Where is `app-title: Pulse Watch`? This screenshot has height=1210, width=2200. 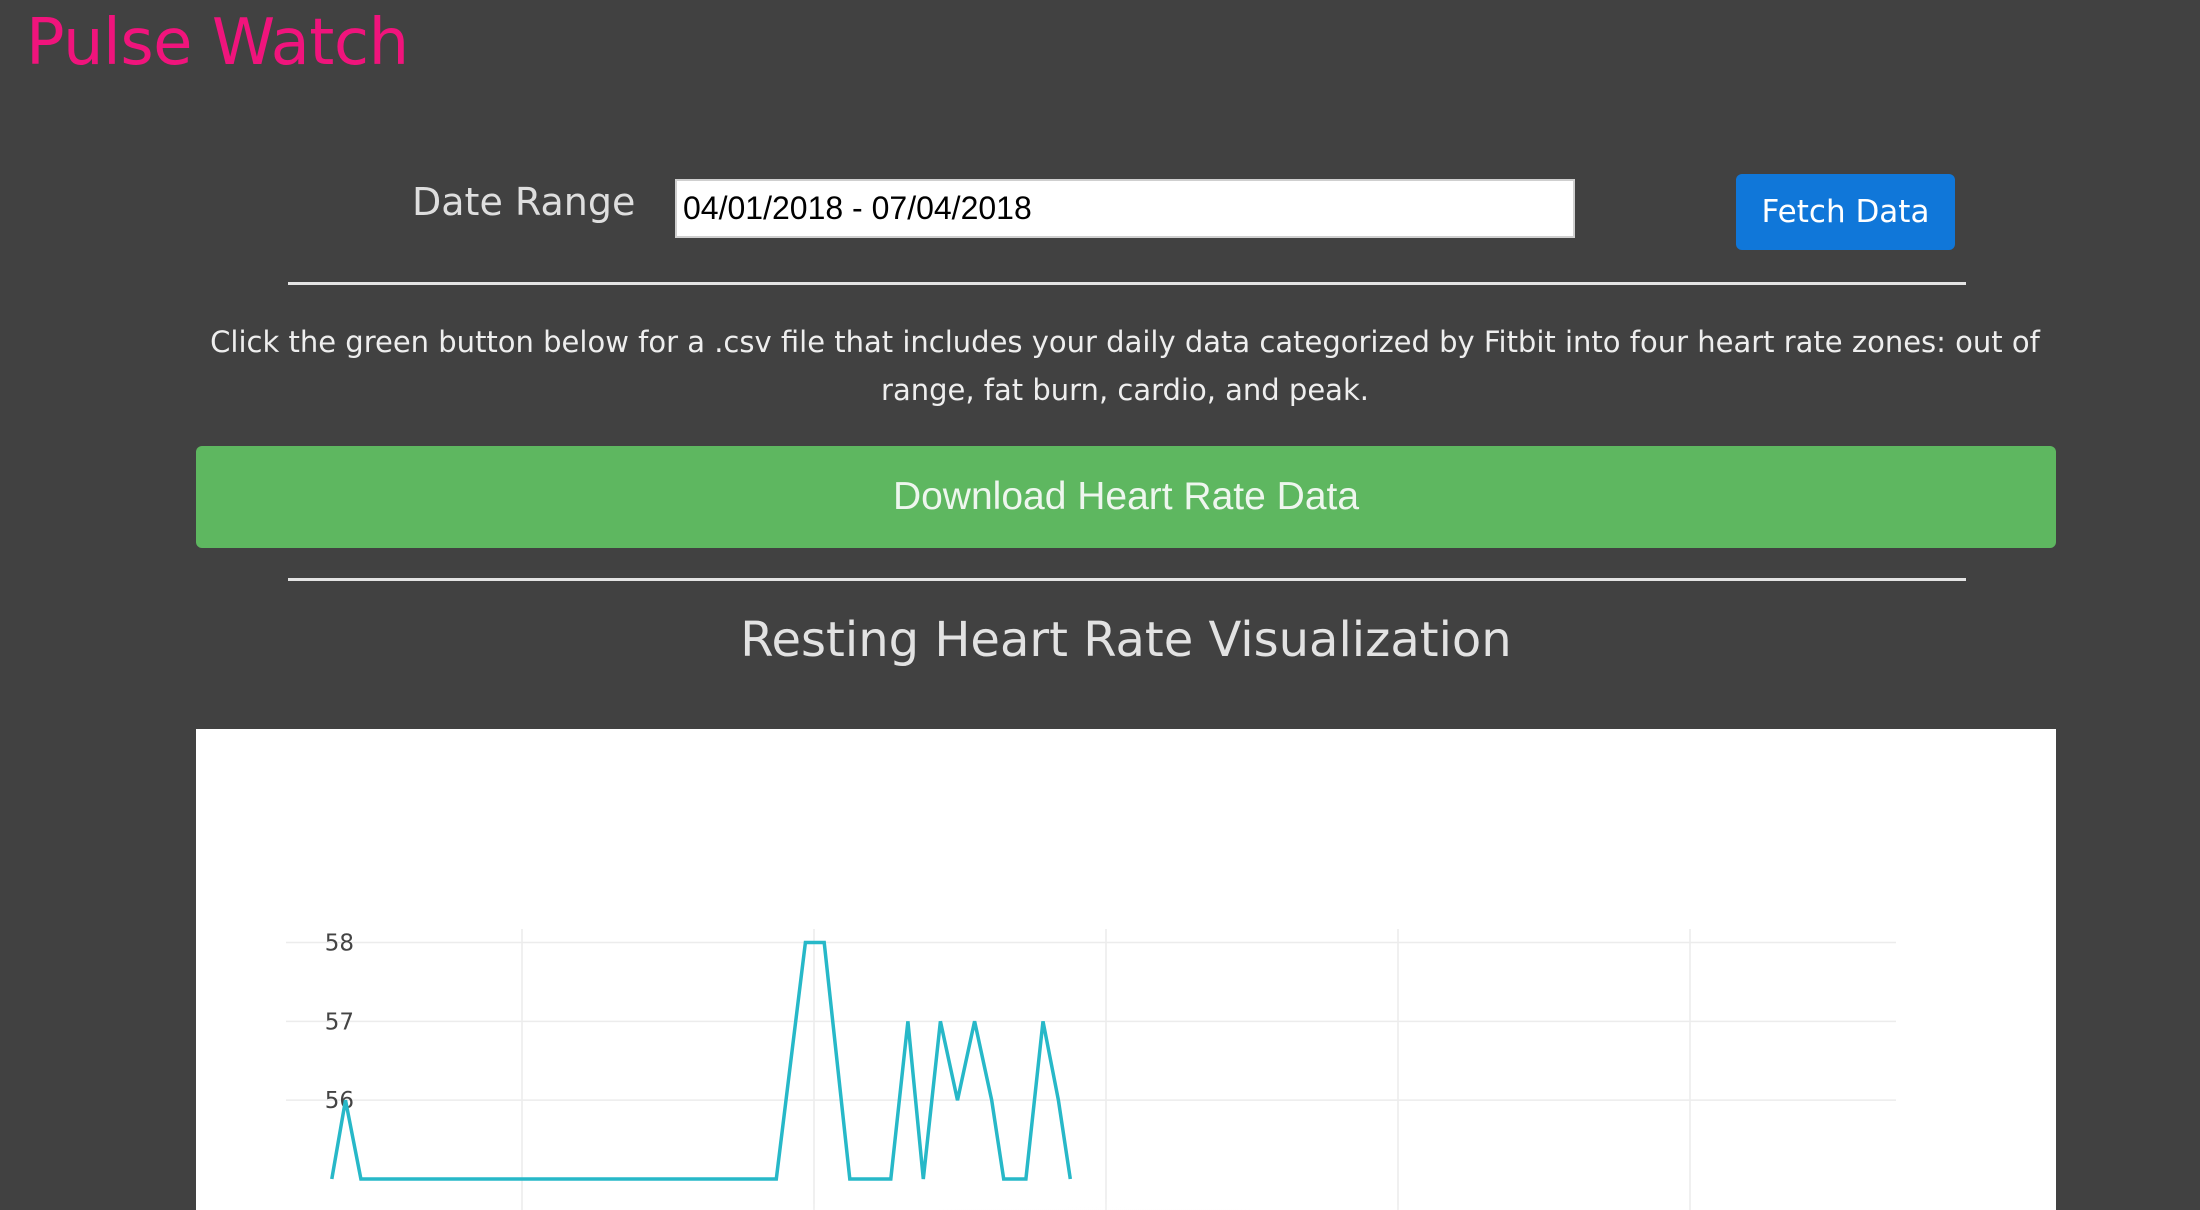
app-title: Pulse Watch is located at coordinates (217, 43).